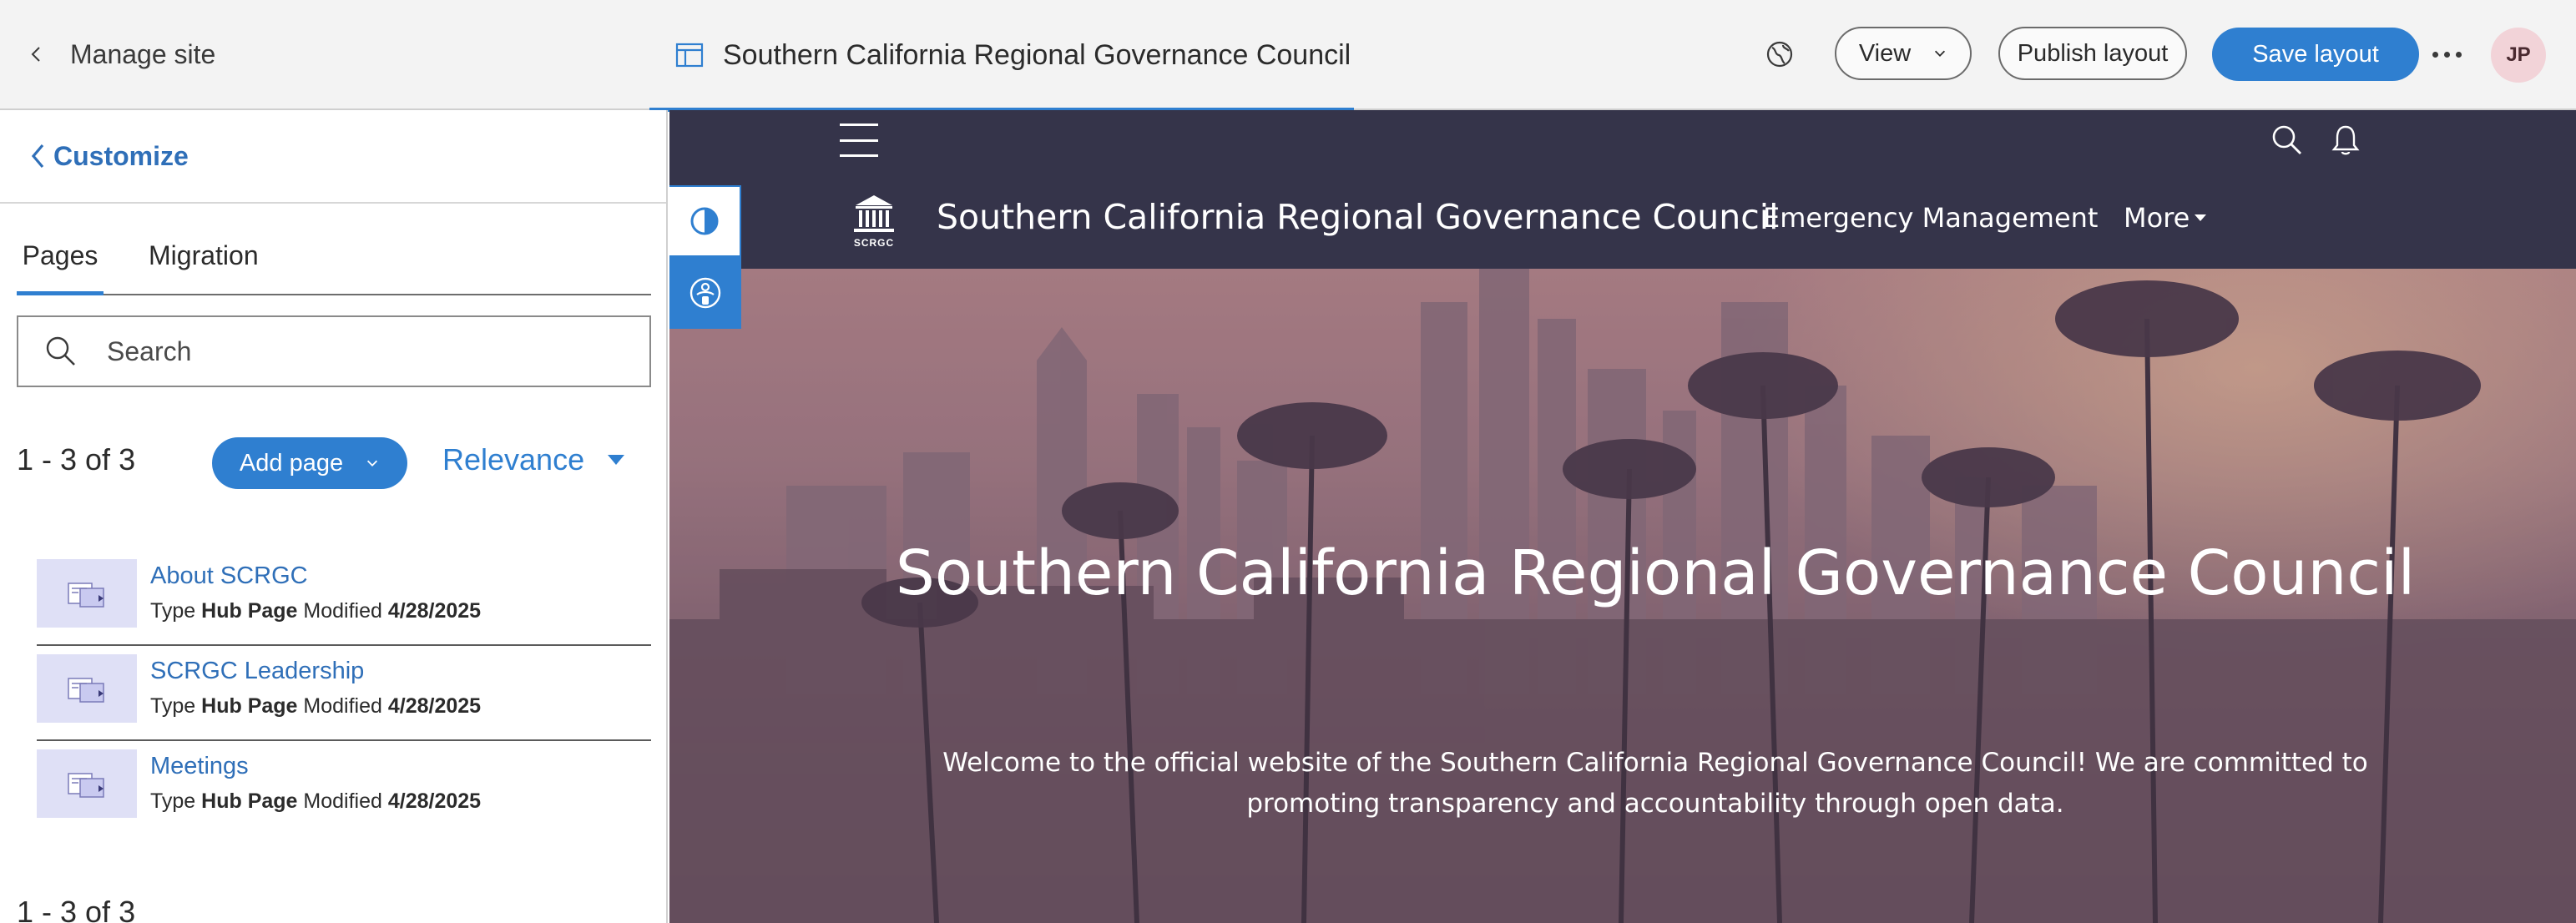 This screenshot has height=923, width=2576. I want to click on page-title-link: About SCRGC, so click(229, 576).